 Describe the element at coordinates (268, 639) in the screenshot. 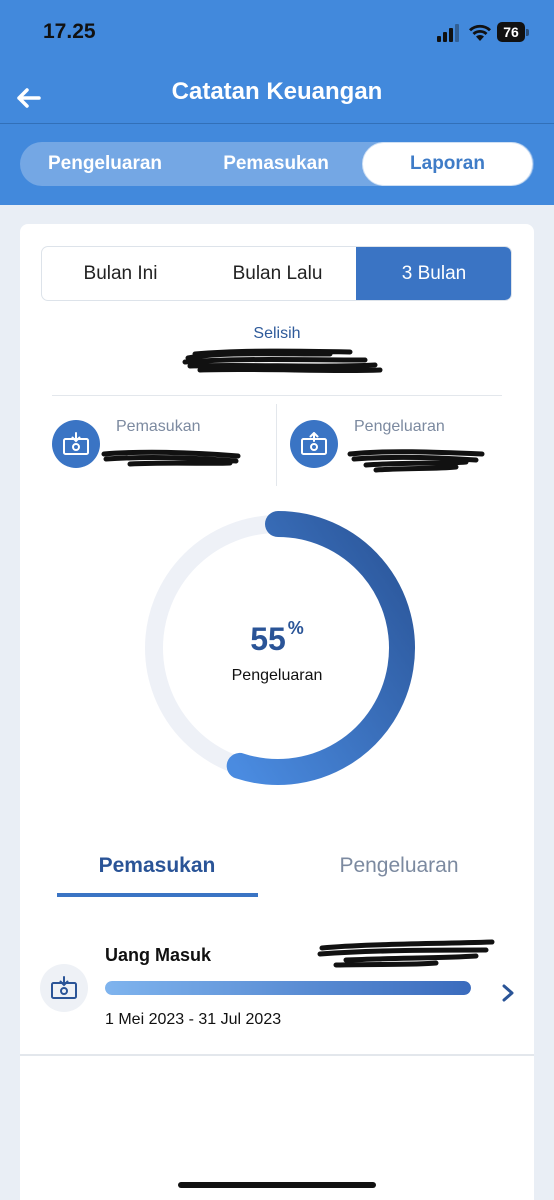

I see `donut-percent-value: 55` at that location.